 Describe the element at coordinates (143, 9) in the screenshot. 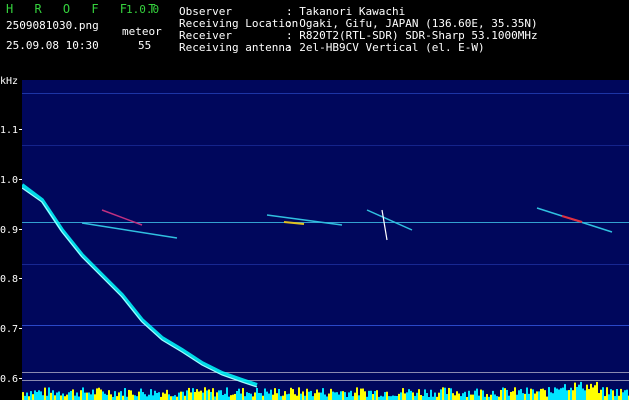

I see `app-version: 1.0.0` at that location.